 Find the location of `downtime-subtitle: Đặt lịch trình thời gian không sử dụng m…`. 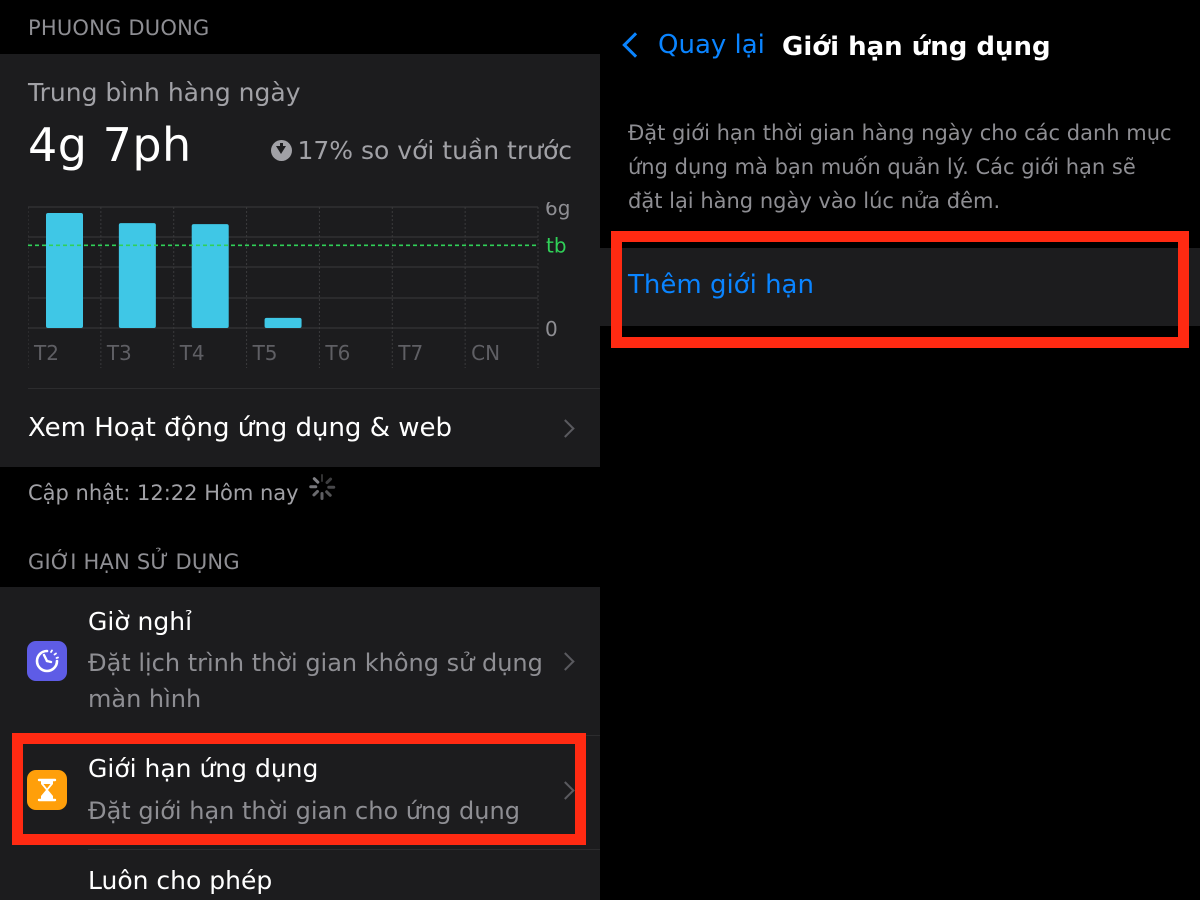

downtime-subtitle: Đặt lịch trình thời gian không sử dụng m… is located at coordinates (315, 681).